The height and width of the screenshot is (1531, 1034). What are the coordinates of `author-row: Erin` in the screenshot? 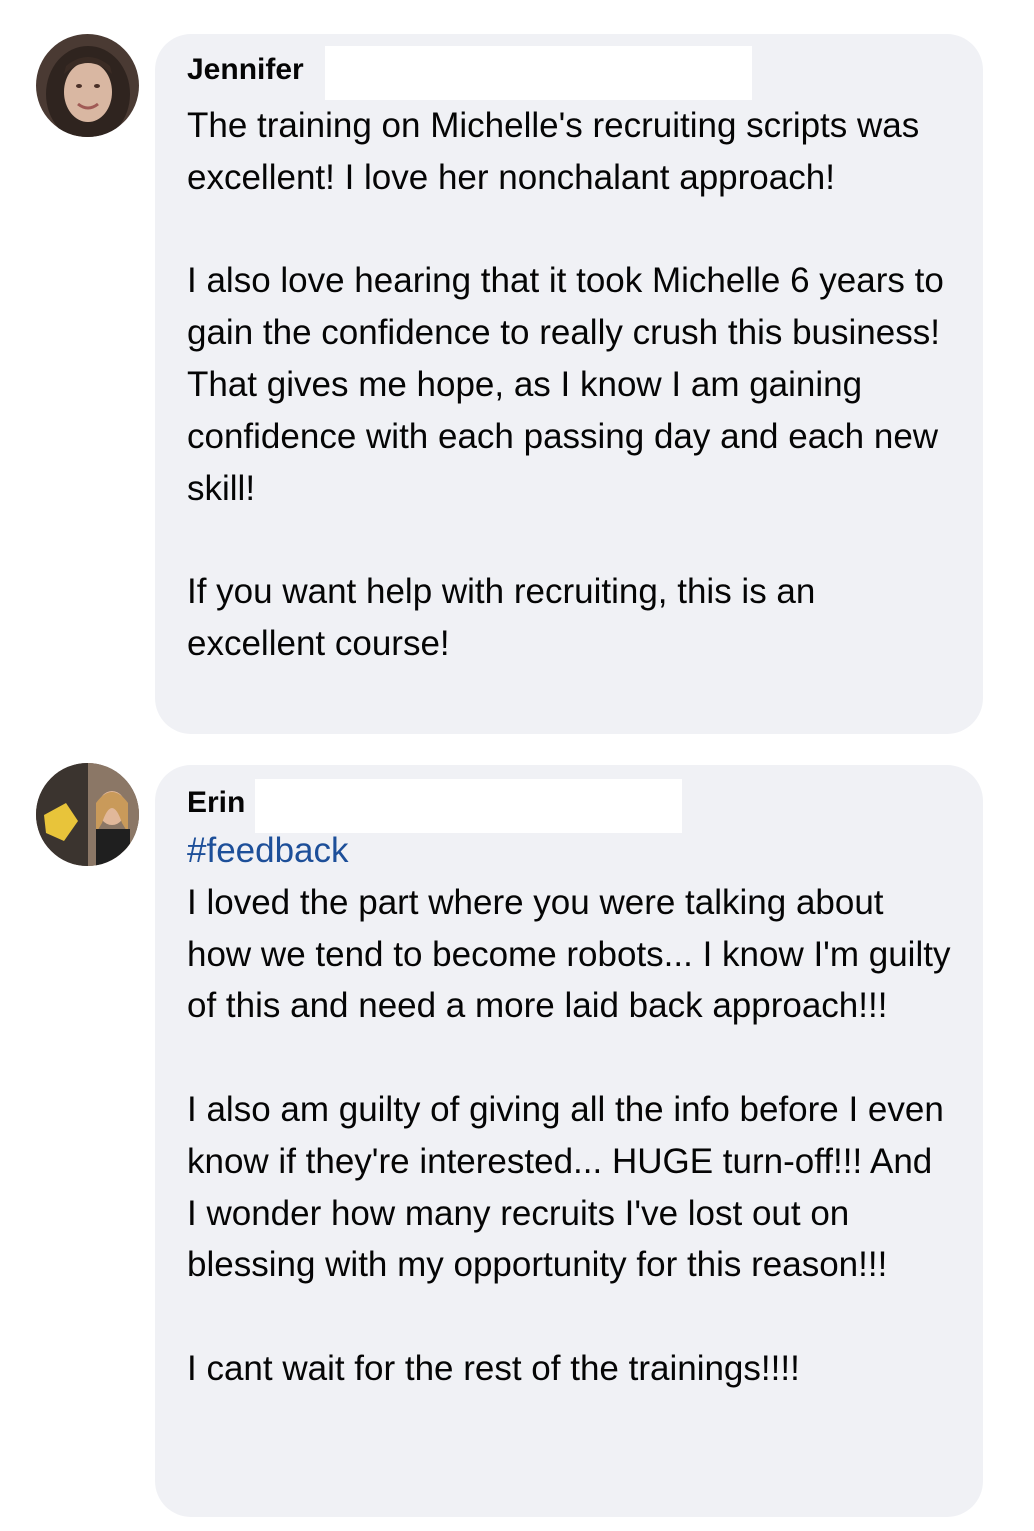 It's located at (569, 804).